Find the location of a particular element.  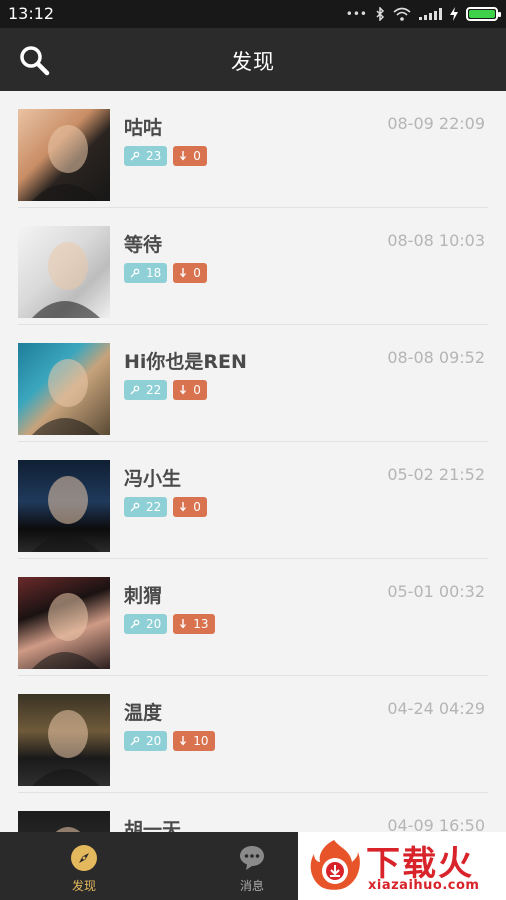

user-name: 冯小生 is located at coordinates (152, 477).